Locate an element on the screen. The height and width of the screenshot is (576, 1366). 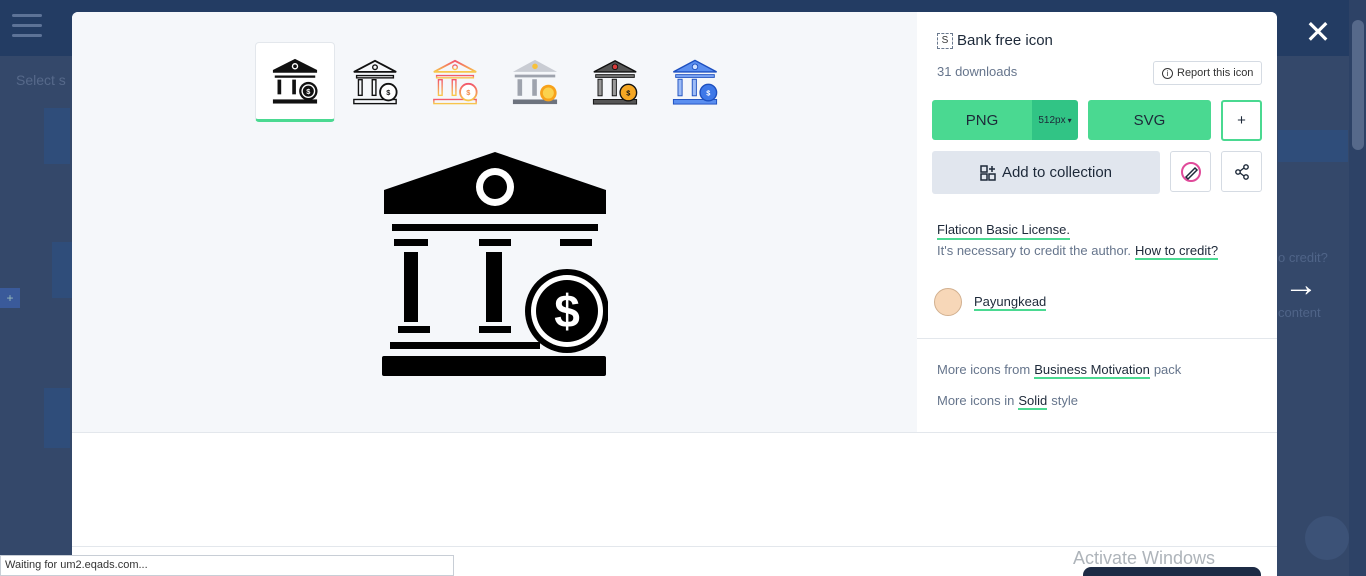
lower-divider is located at coordinates (674, 546).